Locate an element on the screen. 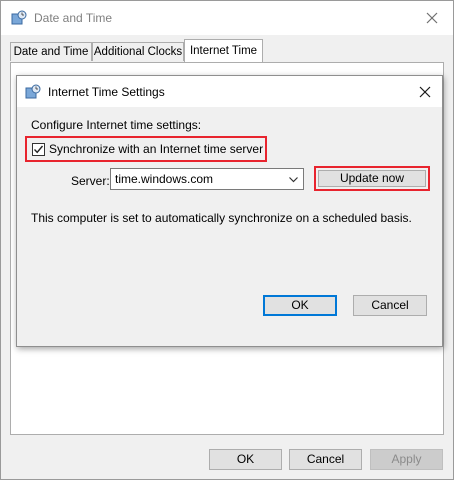 The height and width of the screenshot is (480, 454). dialog-titlebar: Internet Time Settings is located at coordinates (229, 91).